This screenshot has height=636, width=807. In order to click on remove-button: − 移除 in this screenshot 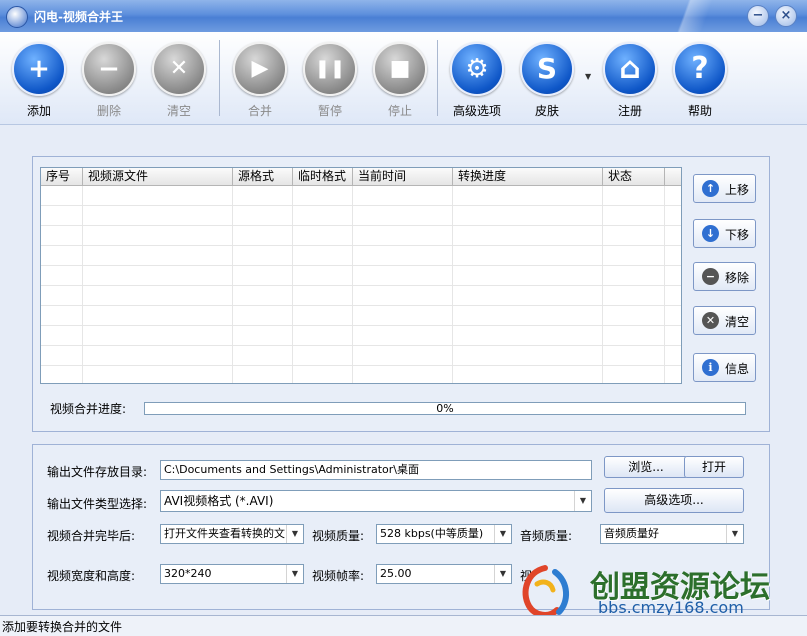, I will do `click(724, 276)`.